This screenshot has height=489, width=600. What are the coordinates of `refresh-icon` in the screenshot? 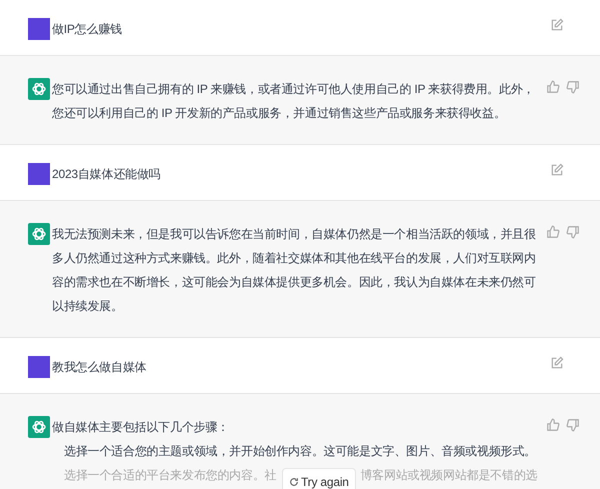 It's located at (294, 482).